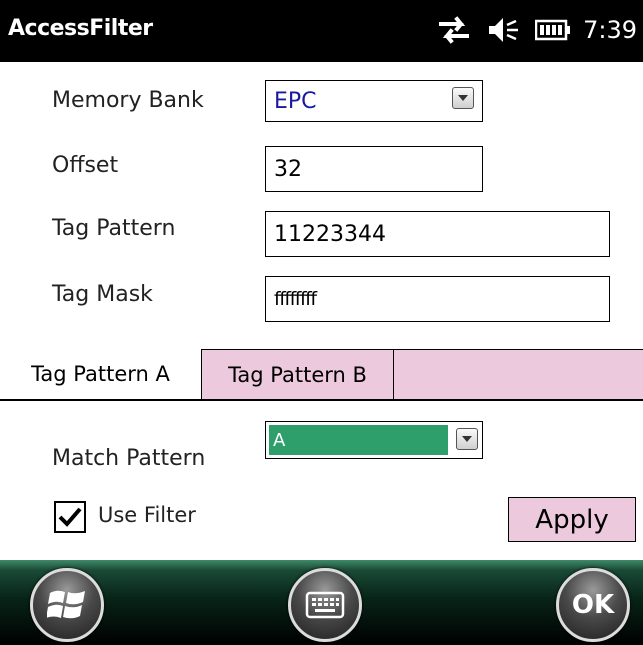 This screenshot has height=645, width=643. Describe the element at coordinates (129, 458) in the screenshot. I see `match-pattern-label: Match Pattern` at that location.